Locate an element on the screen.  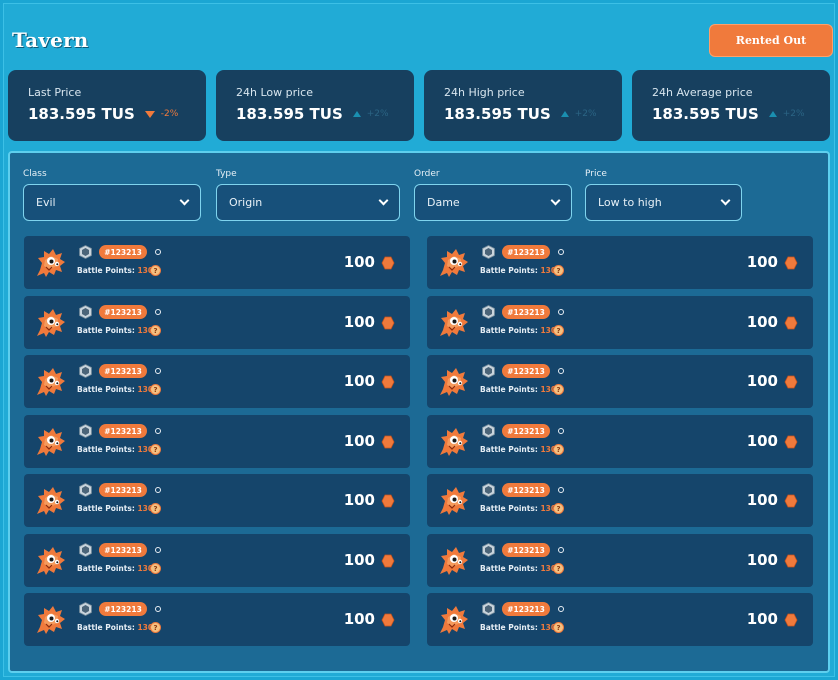
class-select: Evil is located at coordinates (112, 202).